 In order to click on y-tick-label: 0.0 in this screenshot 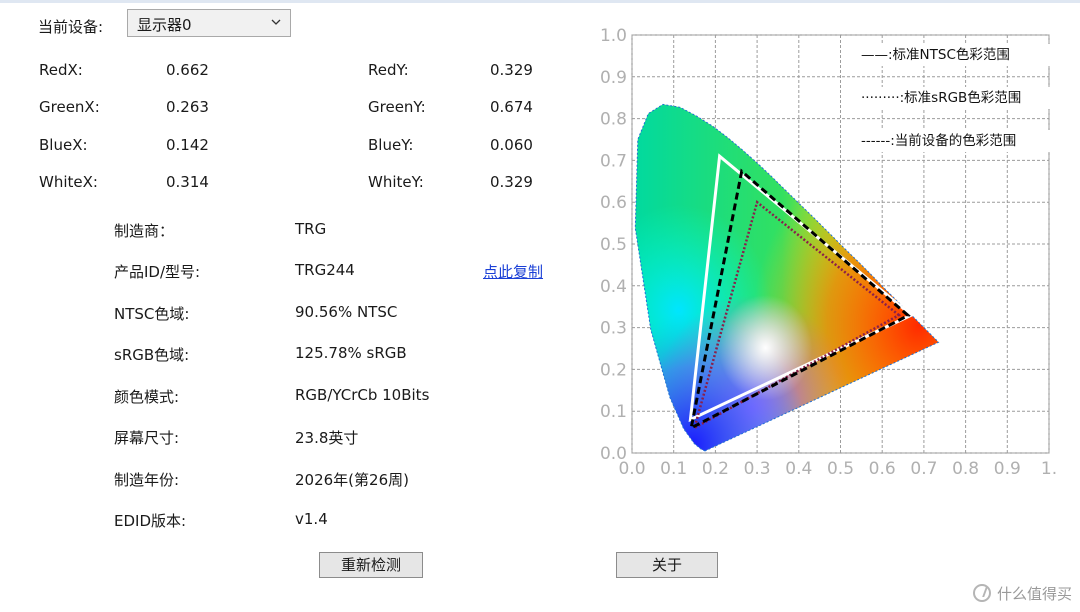, I will do `click(613, 454)`.